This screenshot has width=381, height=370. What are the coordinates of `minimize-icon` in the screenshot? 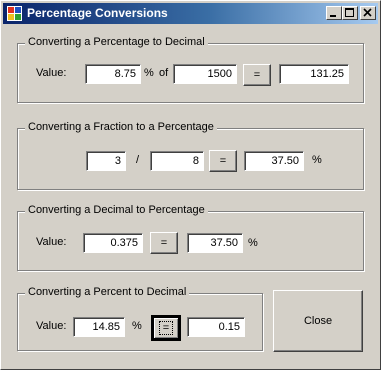 It's located at (333, 16).